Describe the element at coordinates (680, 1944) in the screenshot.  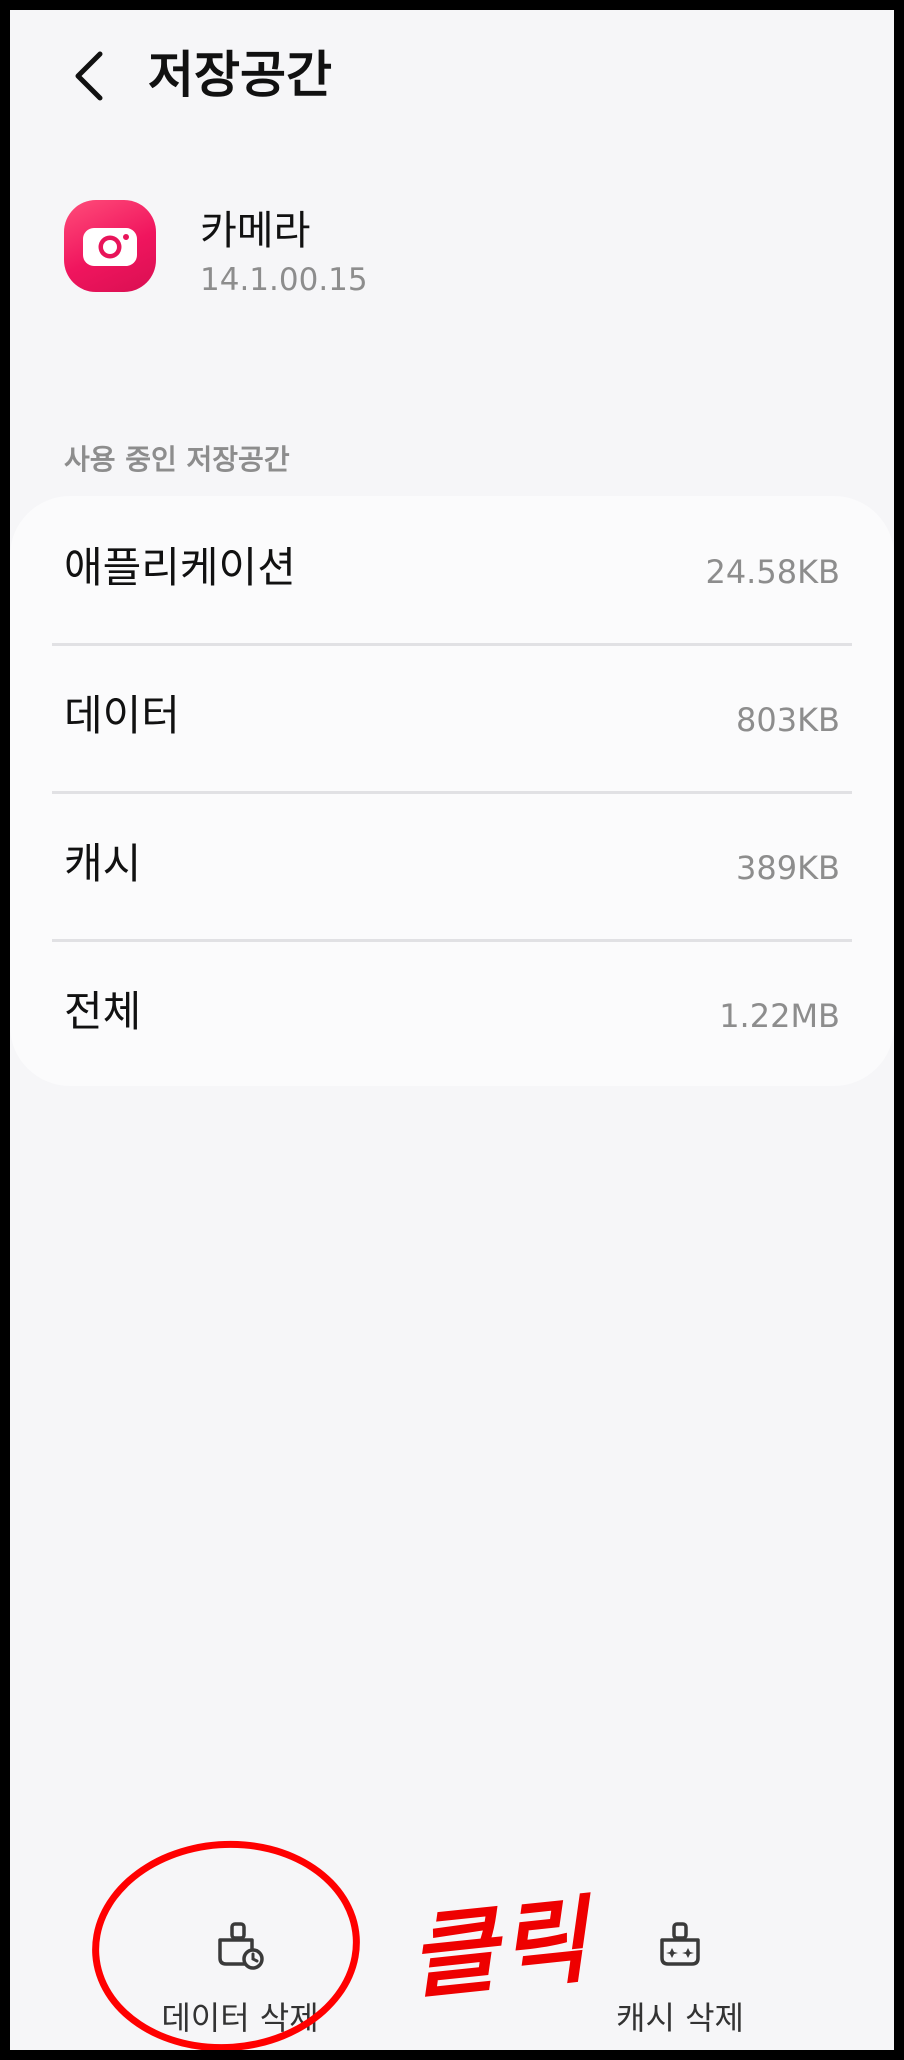
I see `clear-cache-icon` at that location.